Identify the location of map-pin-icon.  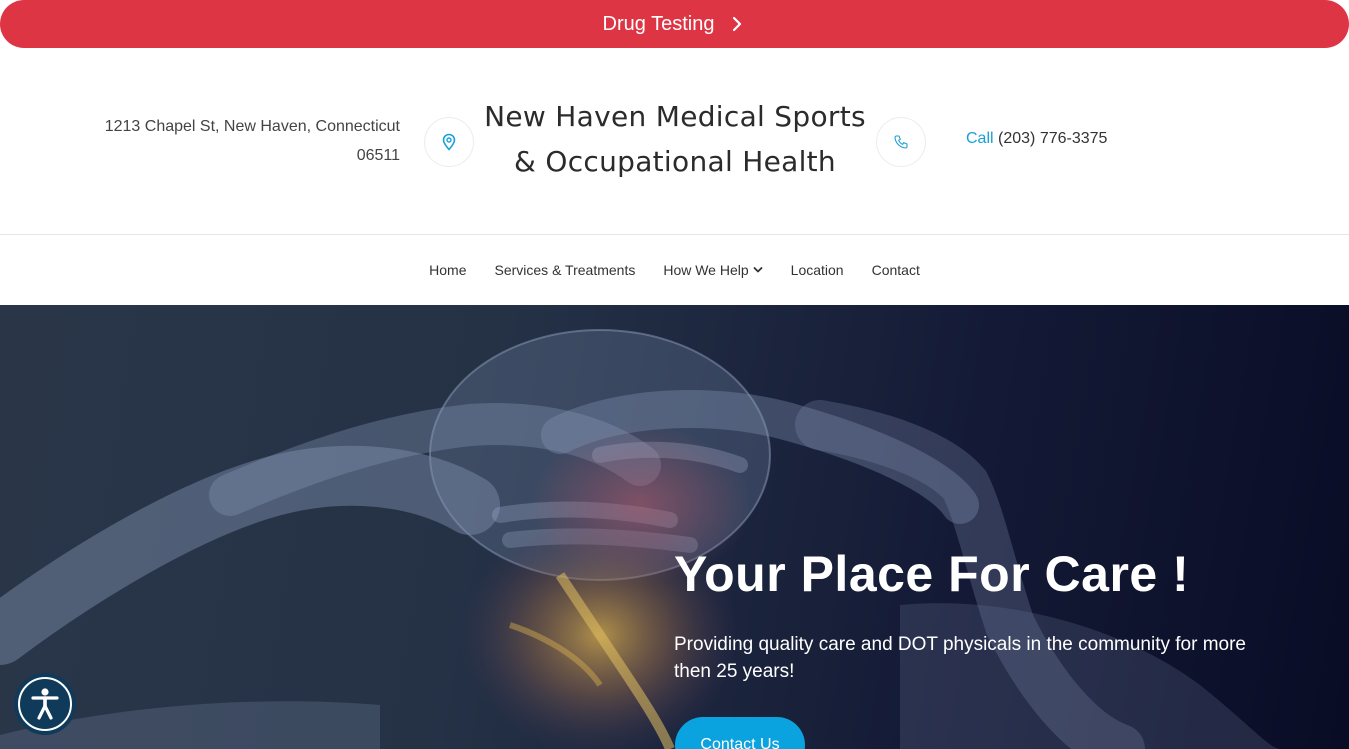
(449, 142).